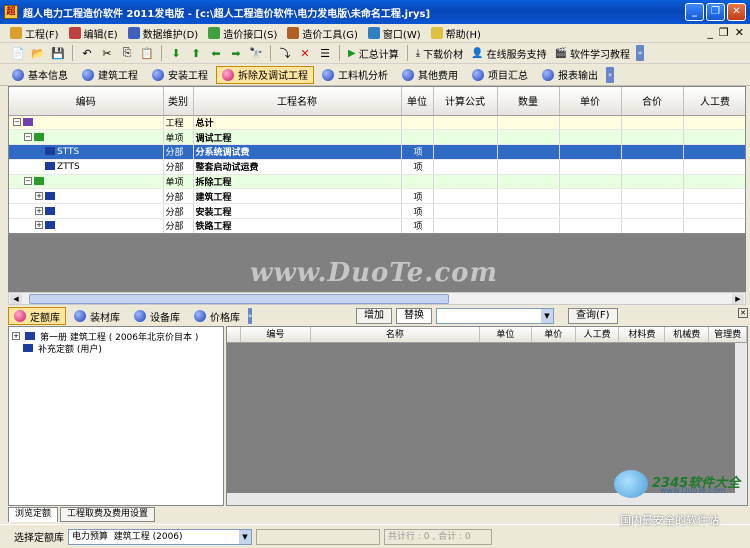 The height and width of the screenshot is (548, 750). I want to click on cell-name: 安装工程, so click(297, 211).